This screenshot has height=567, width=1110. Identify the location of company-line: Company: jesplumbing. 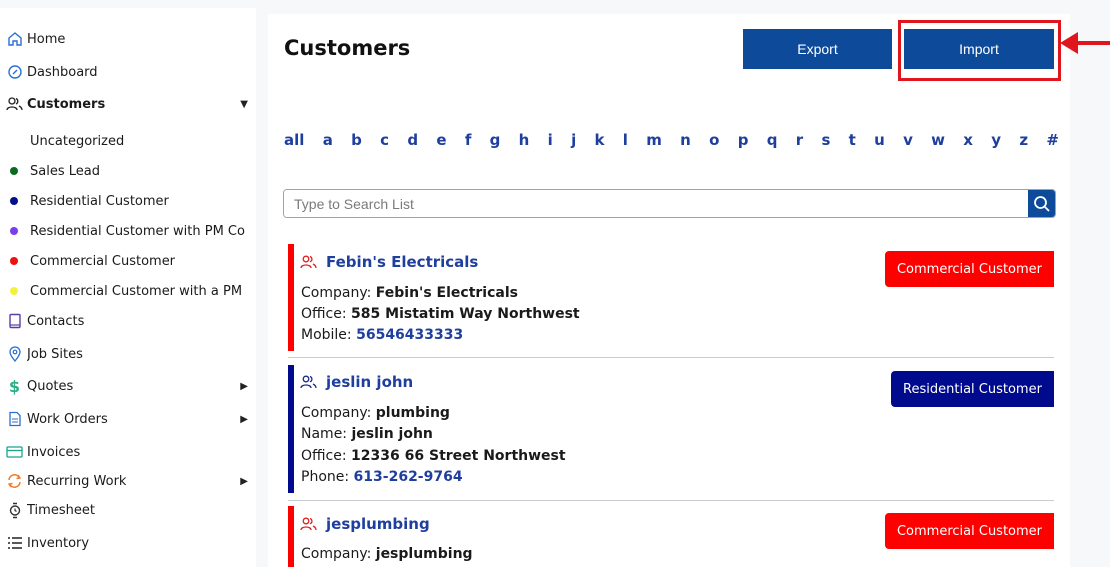
(387, 554).